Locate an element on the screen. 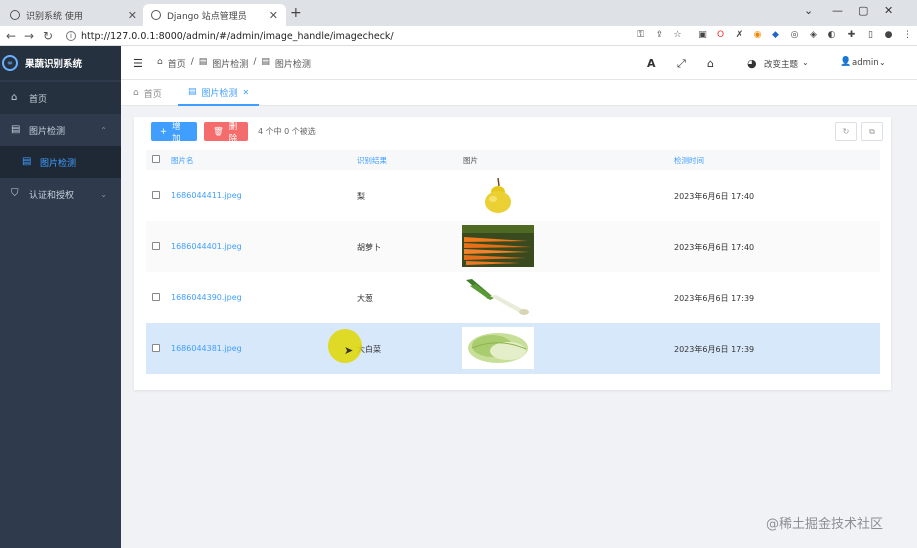  table-row: 1686044401.jpeg 胡萝卜 2023年6月6日 17:40 is located at coordinates (513, 246).